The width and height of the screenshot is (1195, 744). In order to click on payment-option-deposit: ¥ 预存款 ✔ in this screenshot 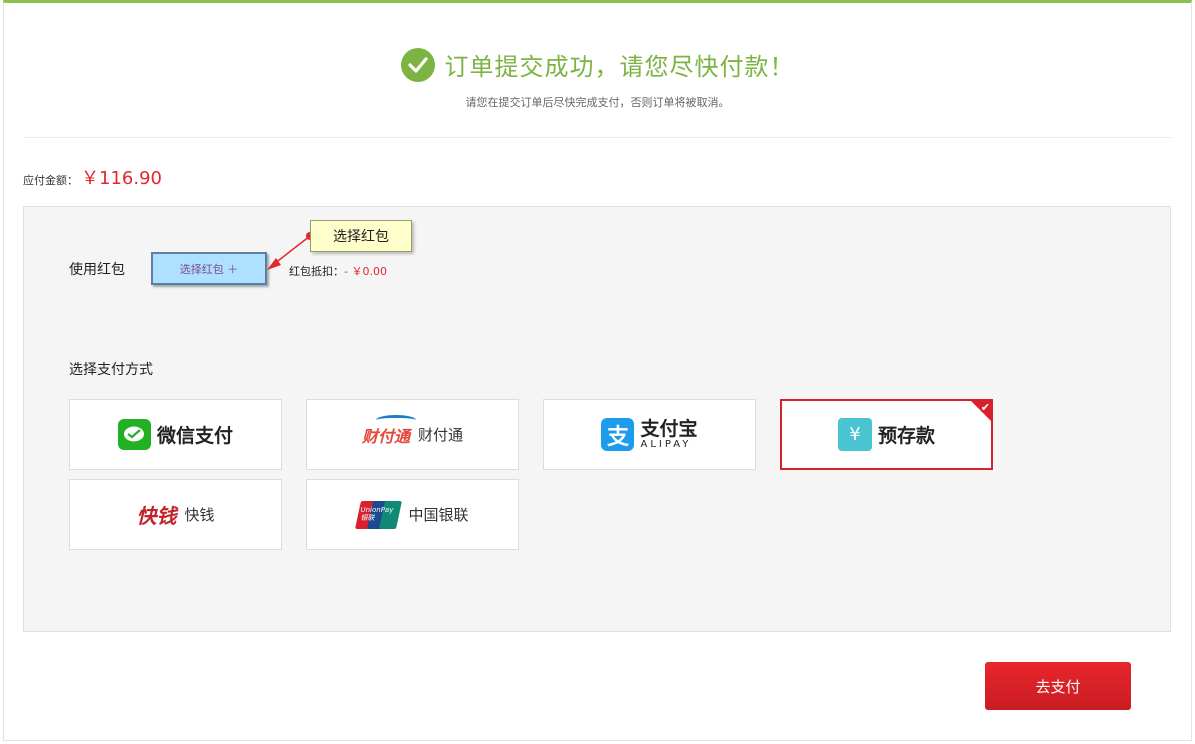, I will do `click(886, 434)`.